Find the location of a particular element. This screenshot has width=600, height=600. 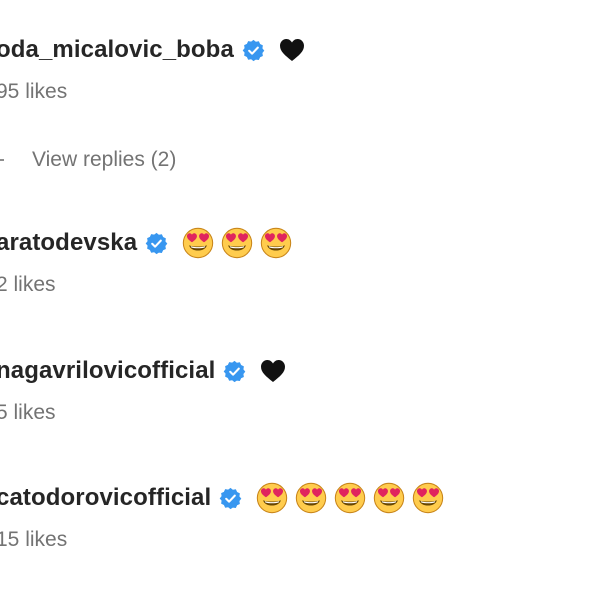

comment-username: nagavrilovicofficial is located at coordinates (107, 371).